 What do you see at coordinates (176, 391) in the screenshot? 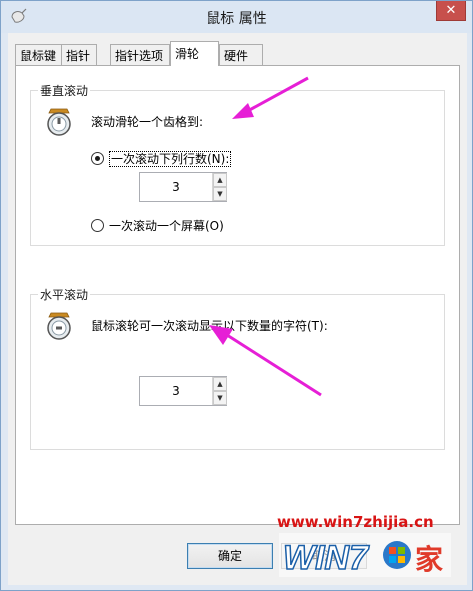
I see `chars-value: 3` at bounding box center [176, 391].